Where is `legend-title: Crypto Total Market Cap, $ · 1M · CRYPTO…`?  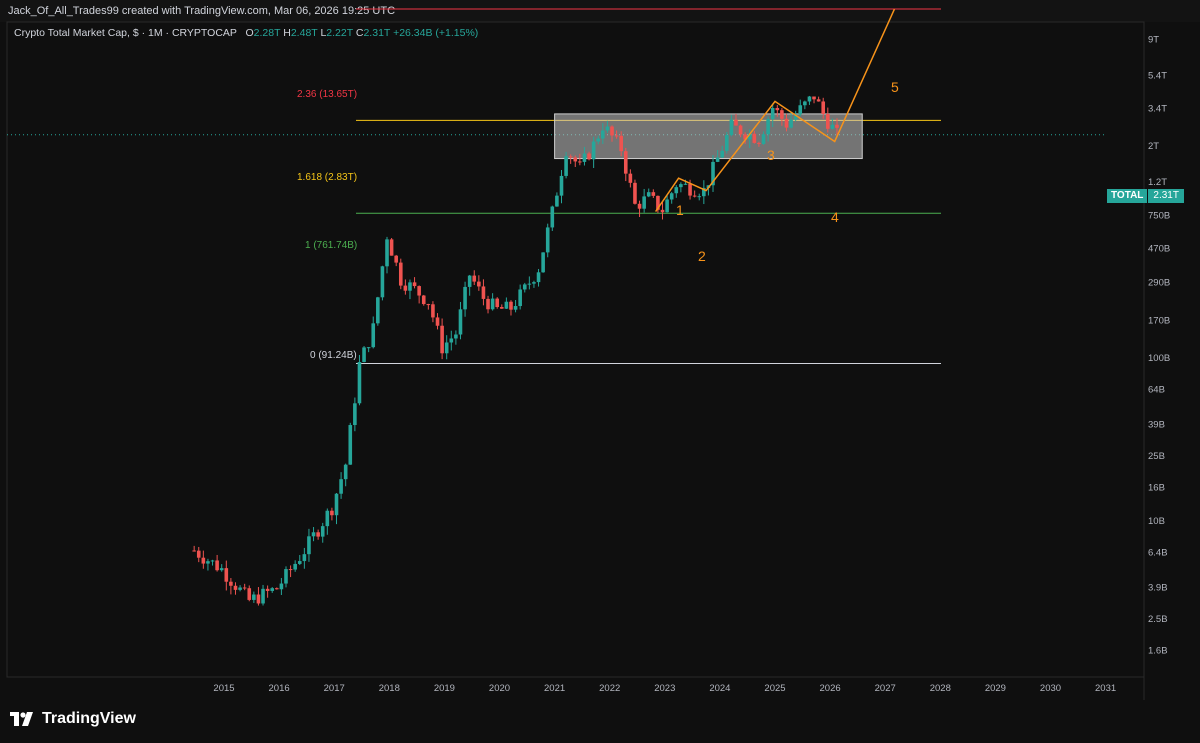
legend-title: Crypto Total Market Cap, $ · 1M · CRYPTO… is located at coordinates (125, 33).